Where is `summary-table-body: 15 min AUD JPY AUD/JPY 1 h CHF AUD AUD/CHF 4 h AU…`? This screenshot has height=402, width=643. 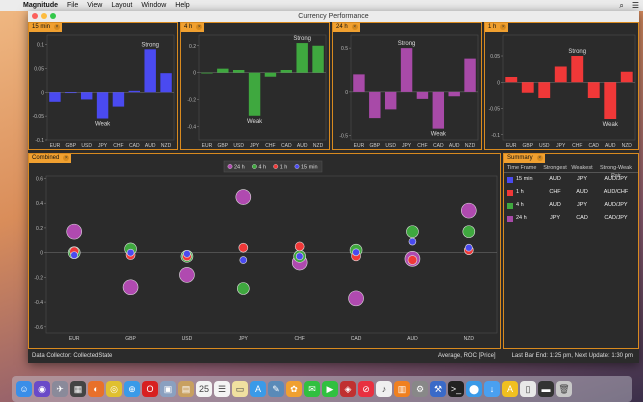
summary-table-body: 15 min AUD JPY AUD/JPY 1 h CHF AUD AUD/CHF 4 h AU… is located at coordinates (571, 199).